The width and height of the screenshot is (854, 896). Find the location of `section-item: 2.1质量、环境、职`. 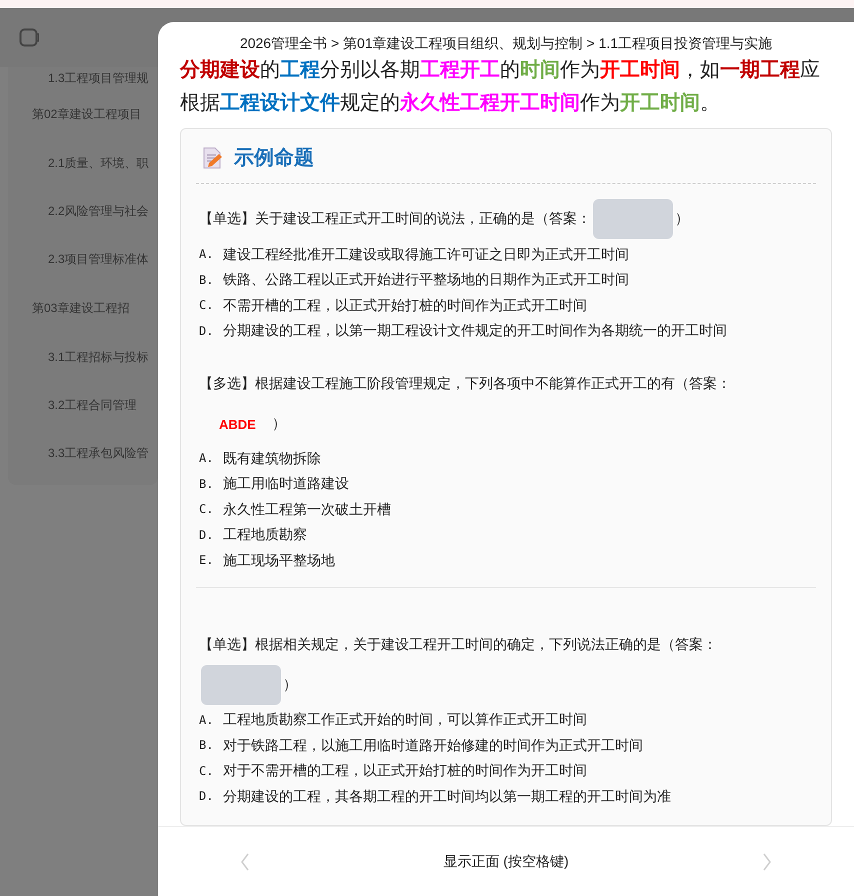

section-item: 2.1质量、环境、职 is located at coordinates (83, 163).